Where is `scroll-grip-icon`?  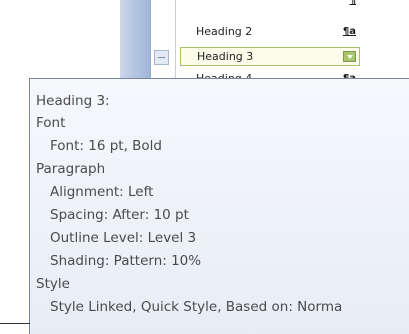
scroll-grip-icon is located at coordinates (161, 57).